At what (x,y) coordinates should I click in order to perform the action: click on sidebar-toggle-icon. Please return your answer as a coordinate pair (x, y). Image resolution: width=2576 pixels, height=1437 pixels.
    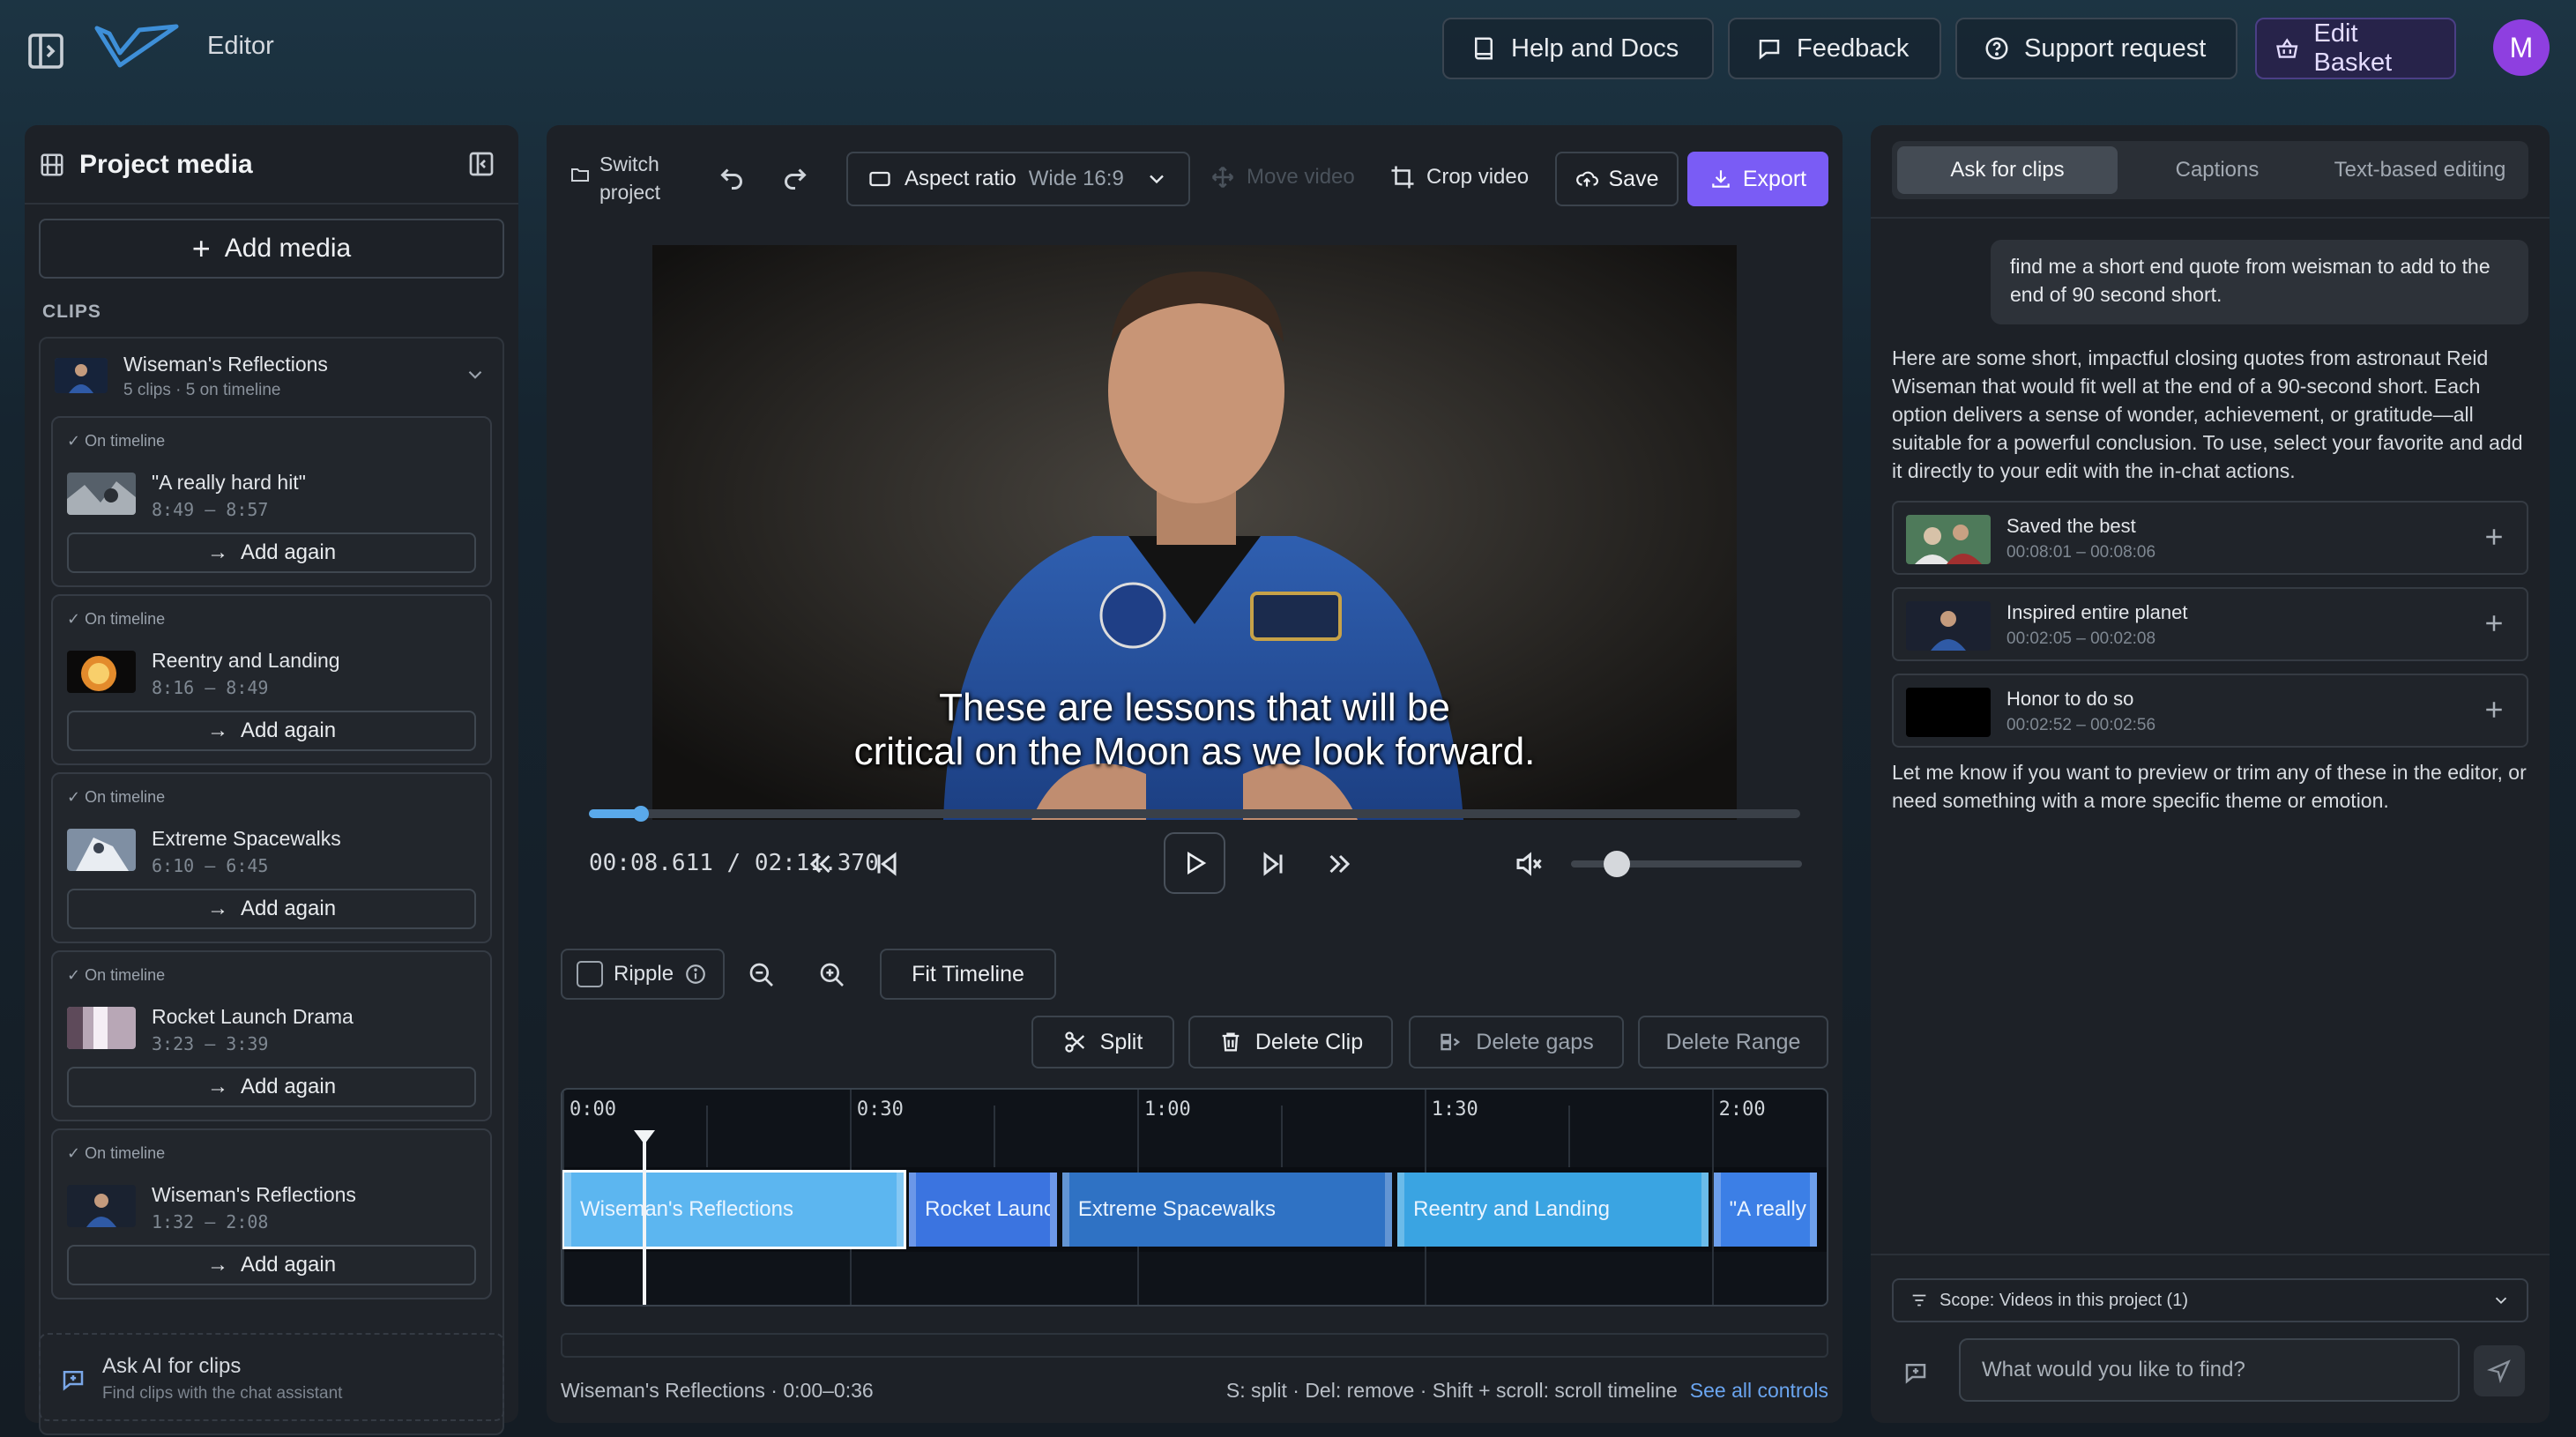
    Looking at the image, I should click on (46, 50).